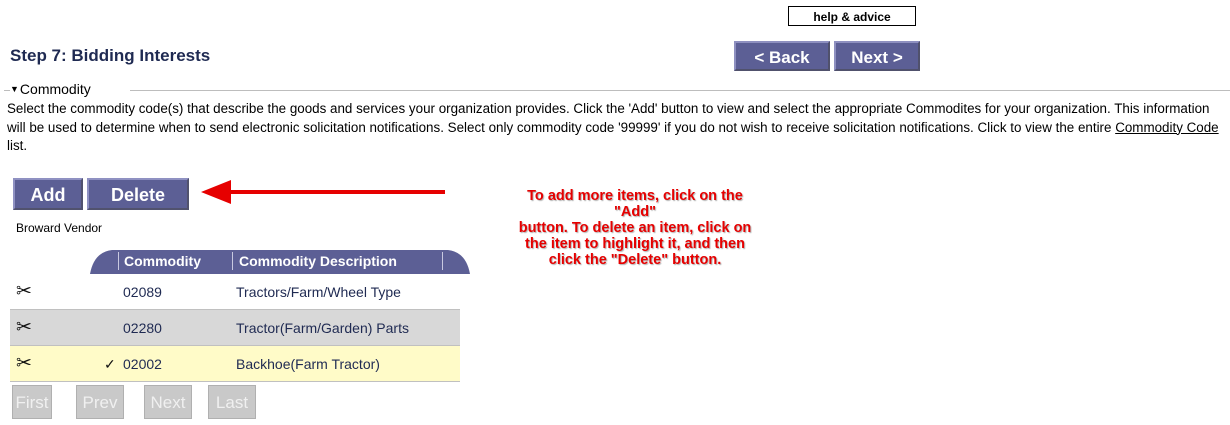 This screenshot has height=425, width=1230. I want to click on delete-button: Delete, so click(138, 194).